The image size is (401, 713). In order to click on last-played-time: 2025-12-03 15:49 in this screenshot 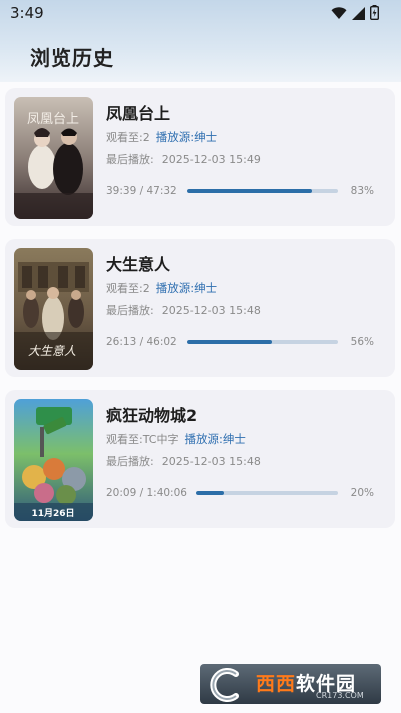, I will do `click(211, 159)`.